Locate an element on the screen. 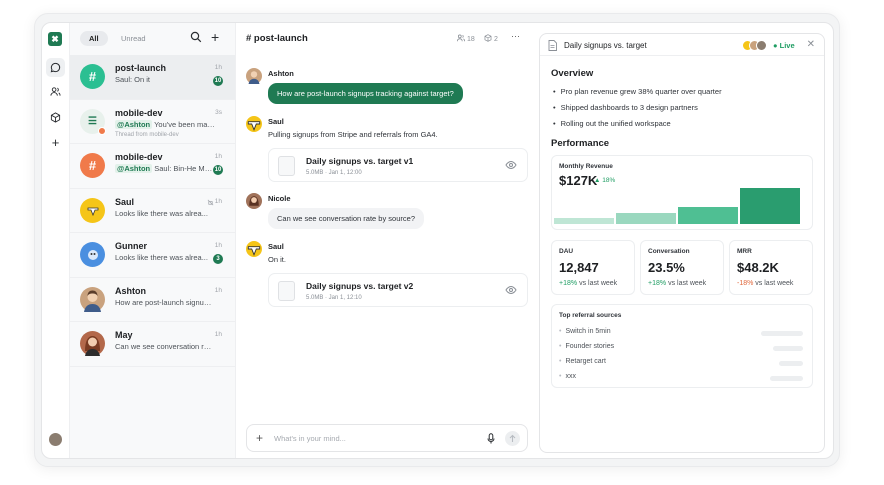  message-bubble: Can we see conversation rate by source? is located at coordinates (346, 218).